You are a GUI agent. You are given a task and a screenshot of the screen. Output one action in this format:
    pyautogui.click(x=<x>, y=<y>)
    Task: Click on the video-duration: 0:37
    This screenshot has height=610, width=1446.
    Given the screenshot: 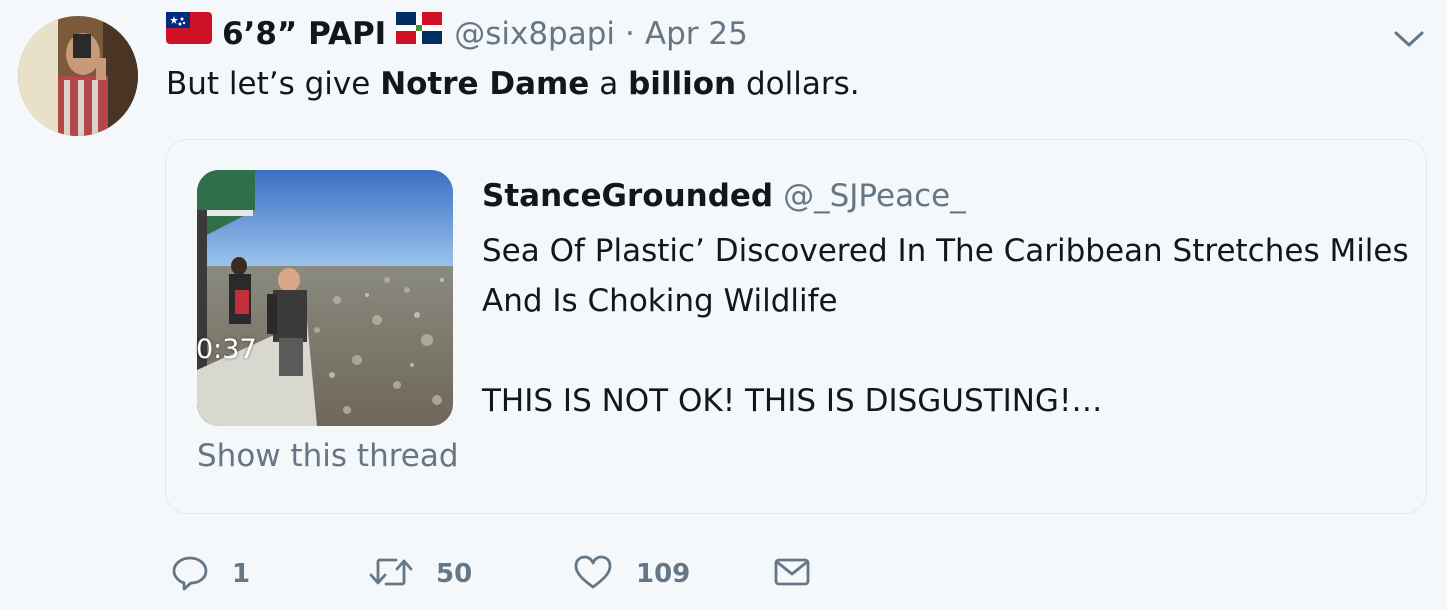 What is the action you would take?
    pyautogui.click(x=226, y=349)
    